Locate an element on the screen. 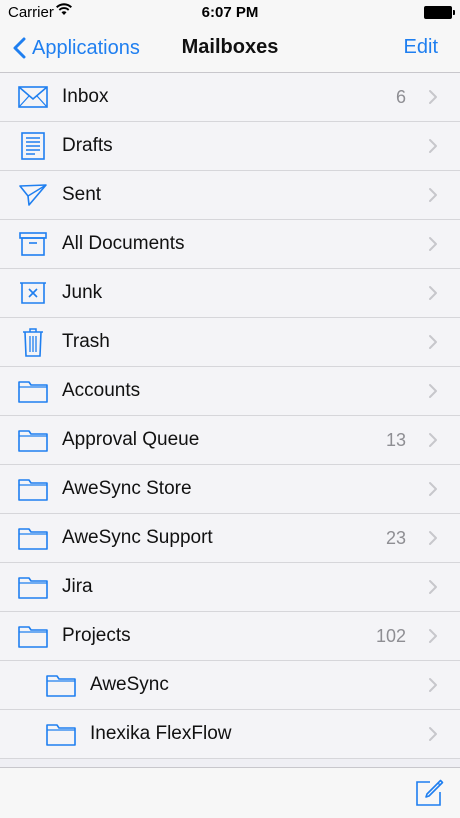 The height and width of the screenshot is (818, 460). unread-count: 102 is located at coordinates (390, 636).